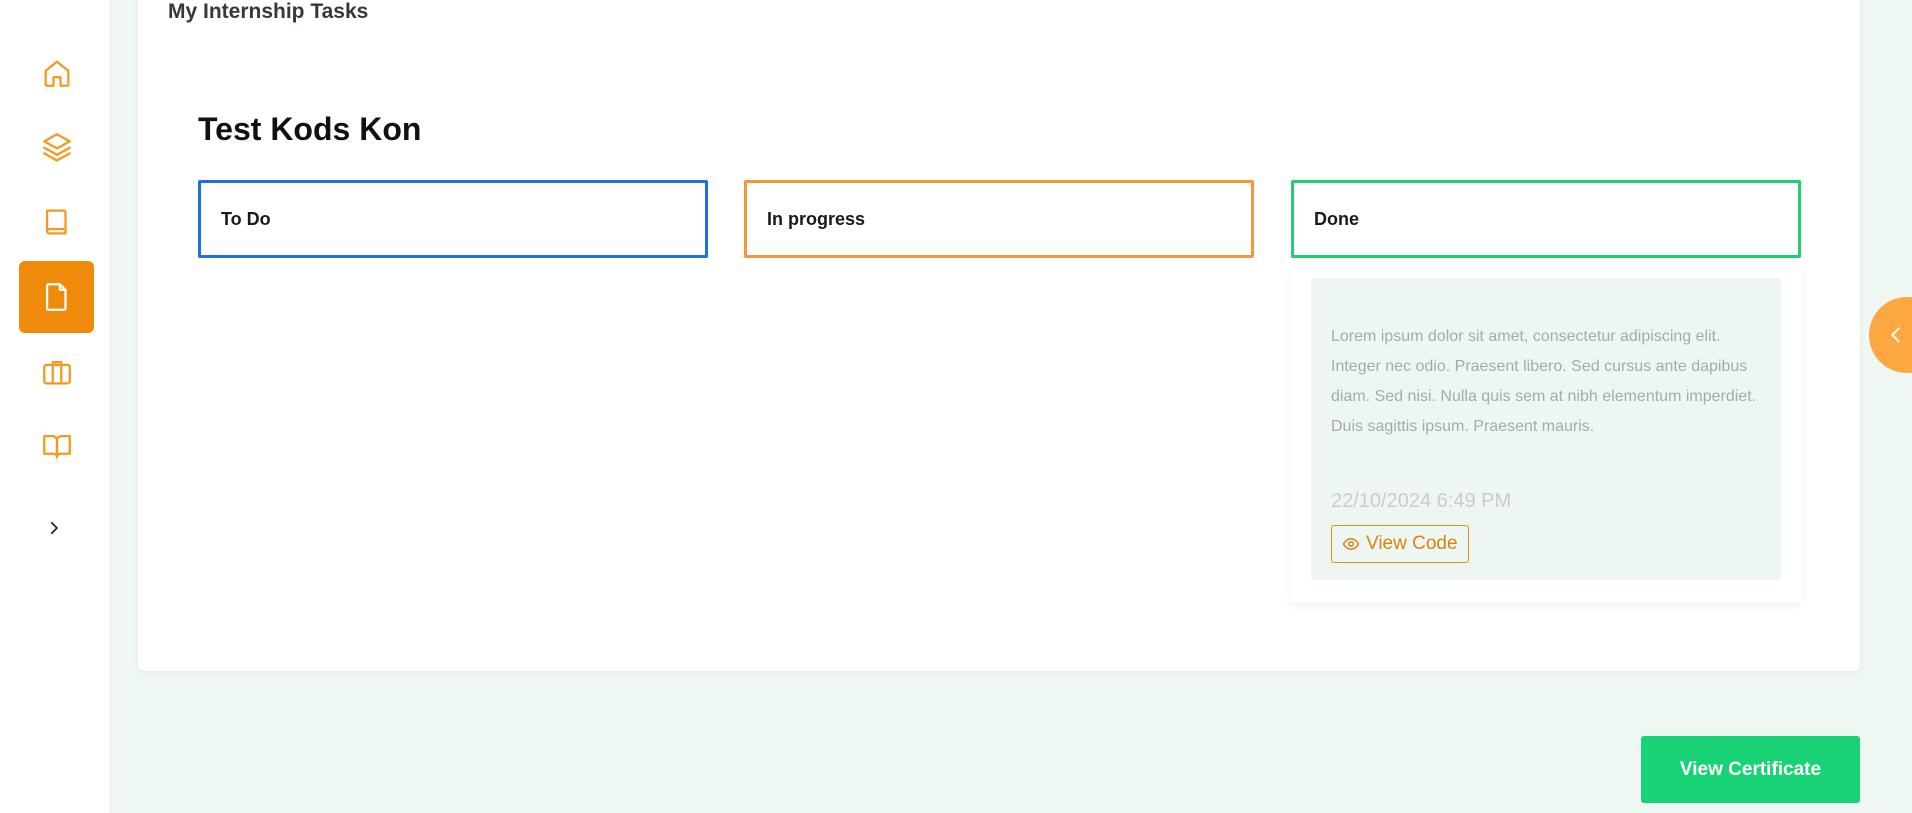 Image resolution: width=1912 pixels, height=813 pixels. Describe the element at coordinates (268, 11) in the screenshot. I see `page-title: My Internship Tasks` at that location.